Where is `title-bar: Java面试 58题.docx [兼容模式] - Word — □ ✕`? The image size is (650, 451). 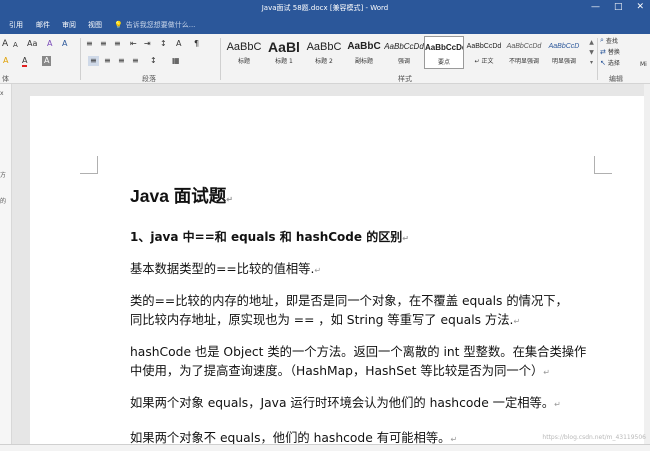 title-bar: Java面试 58题.docx [兼容模式] - Word — □ ✕ is located at coordinates (325, 8).